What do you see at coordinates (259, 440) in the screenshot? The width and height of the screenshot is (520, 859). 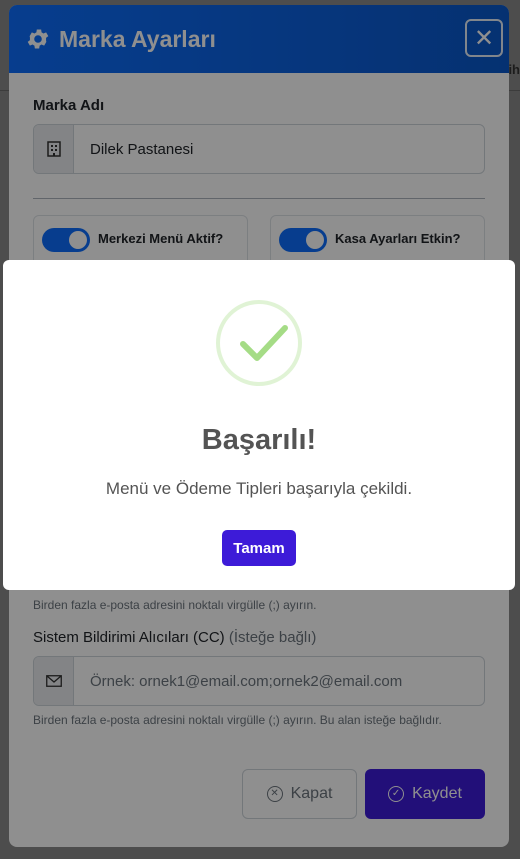 I see `alert-title: Başarılı!` at bounding box center [259, 440].